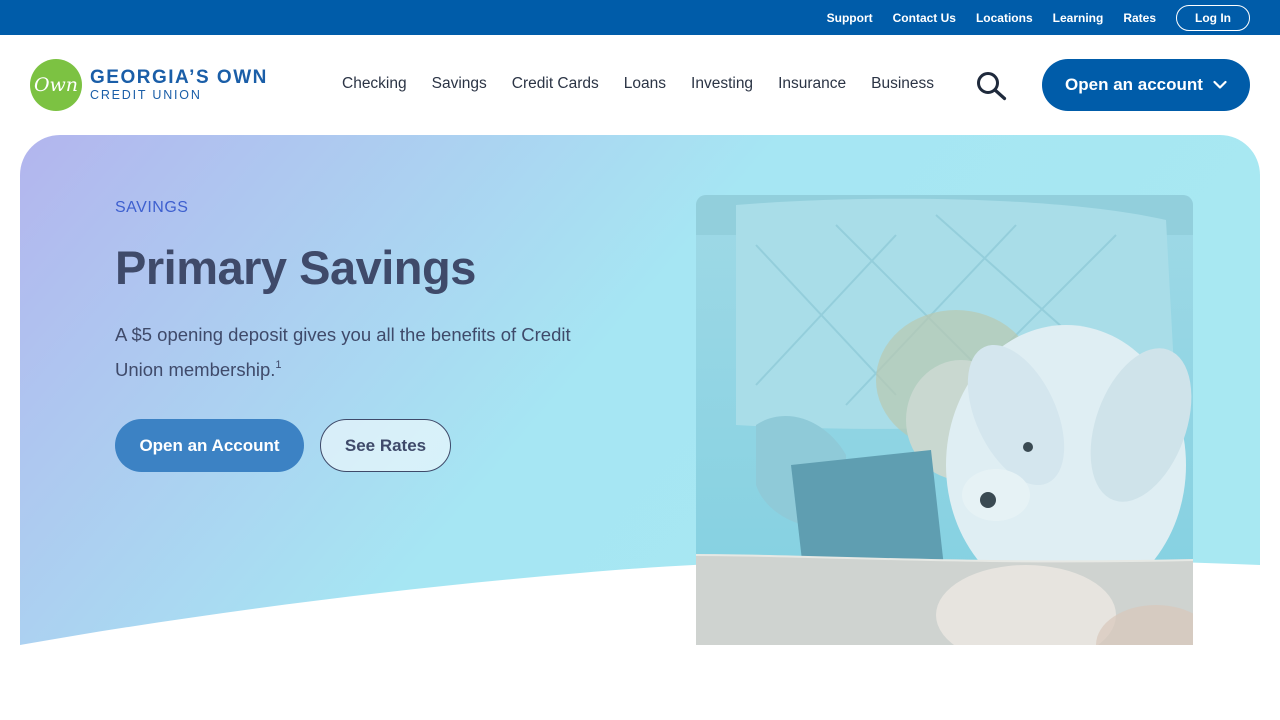 Image resolution: width=1280 pixels, height=720 pixels. What do you see at coordinates (902, 84) in the screenshot?
I see `nav-item-business: Business` at bounding box center [902, 84].